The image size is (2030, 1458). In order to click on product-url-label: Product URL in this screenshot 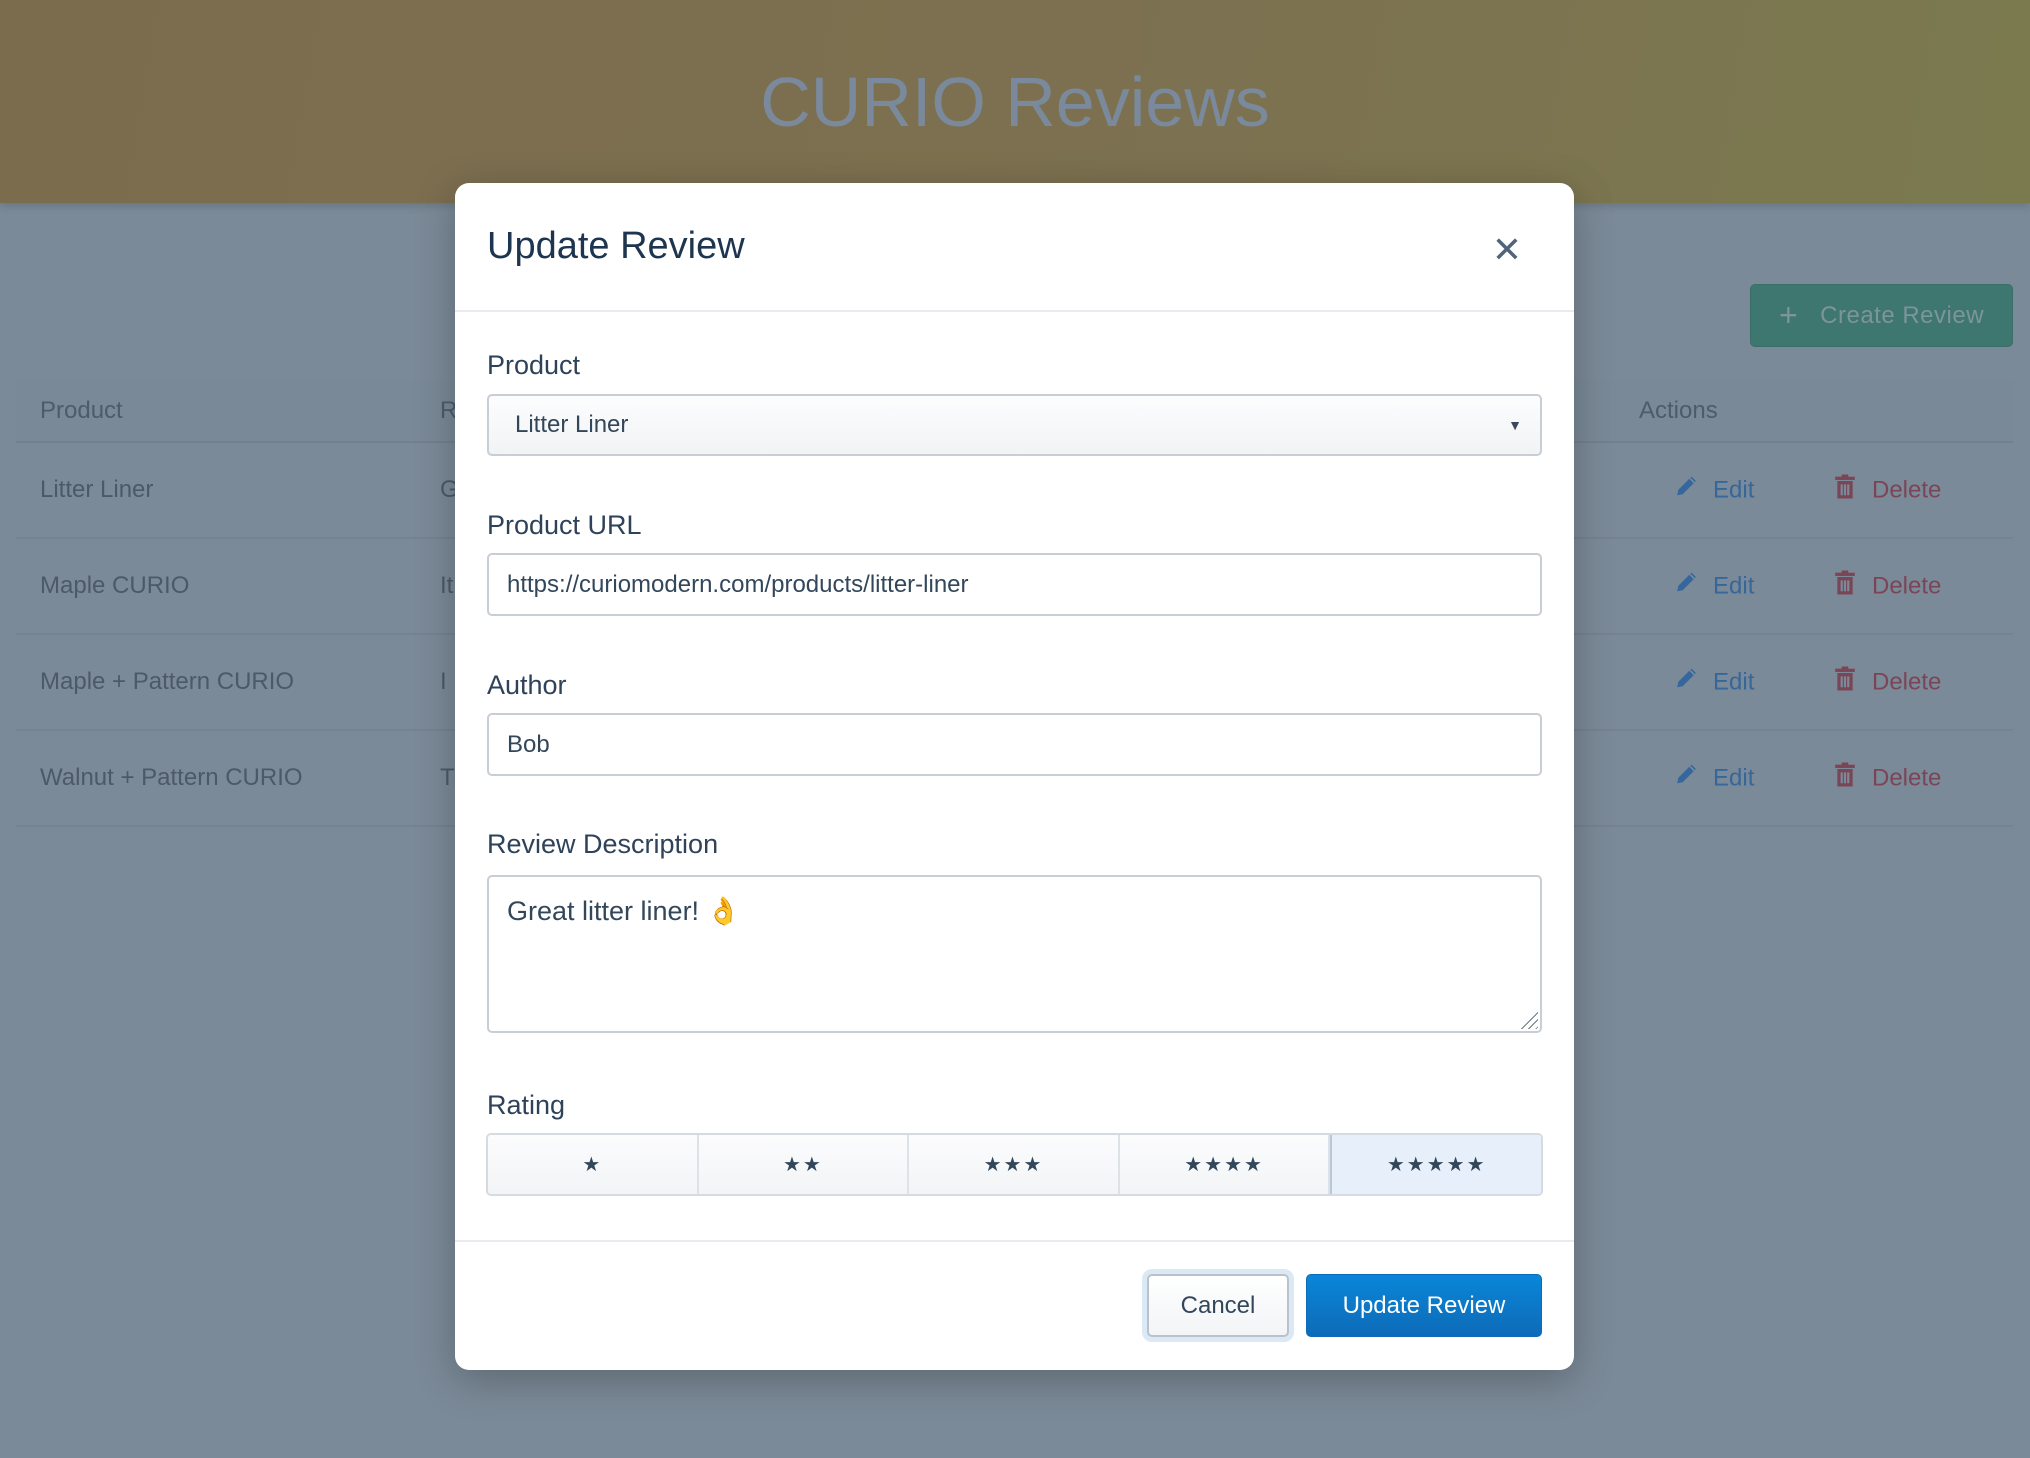, I will do `click(564, 525)`.